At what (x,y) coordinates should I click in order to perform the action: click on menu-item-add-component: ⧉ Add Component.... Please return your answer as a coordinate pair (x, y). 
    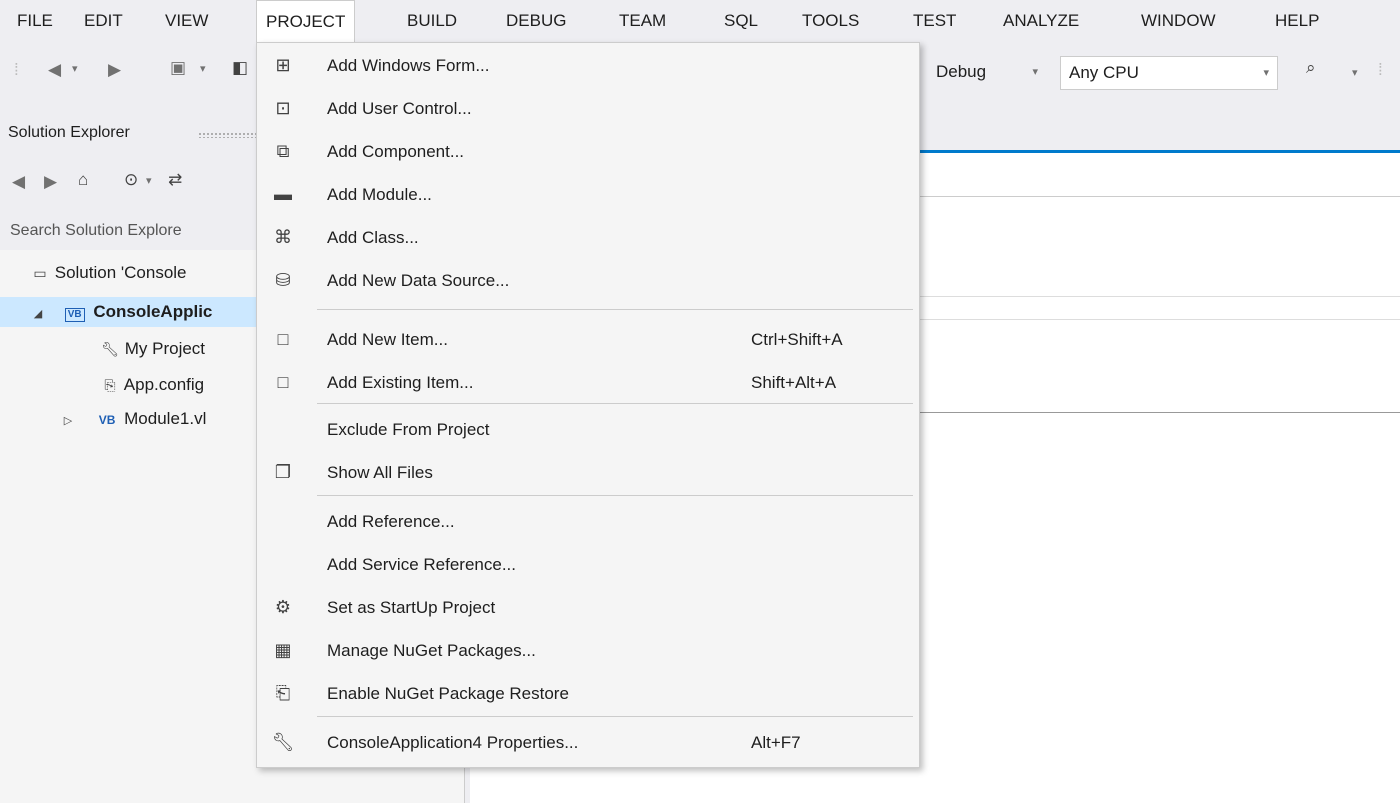
    Looking at the image, I should click on (588, 151).